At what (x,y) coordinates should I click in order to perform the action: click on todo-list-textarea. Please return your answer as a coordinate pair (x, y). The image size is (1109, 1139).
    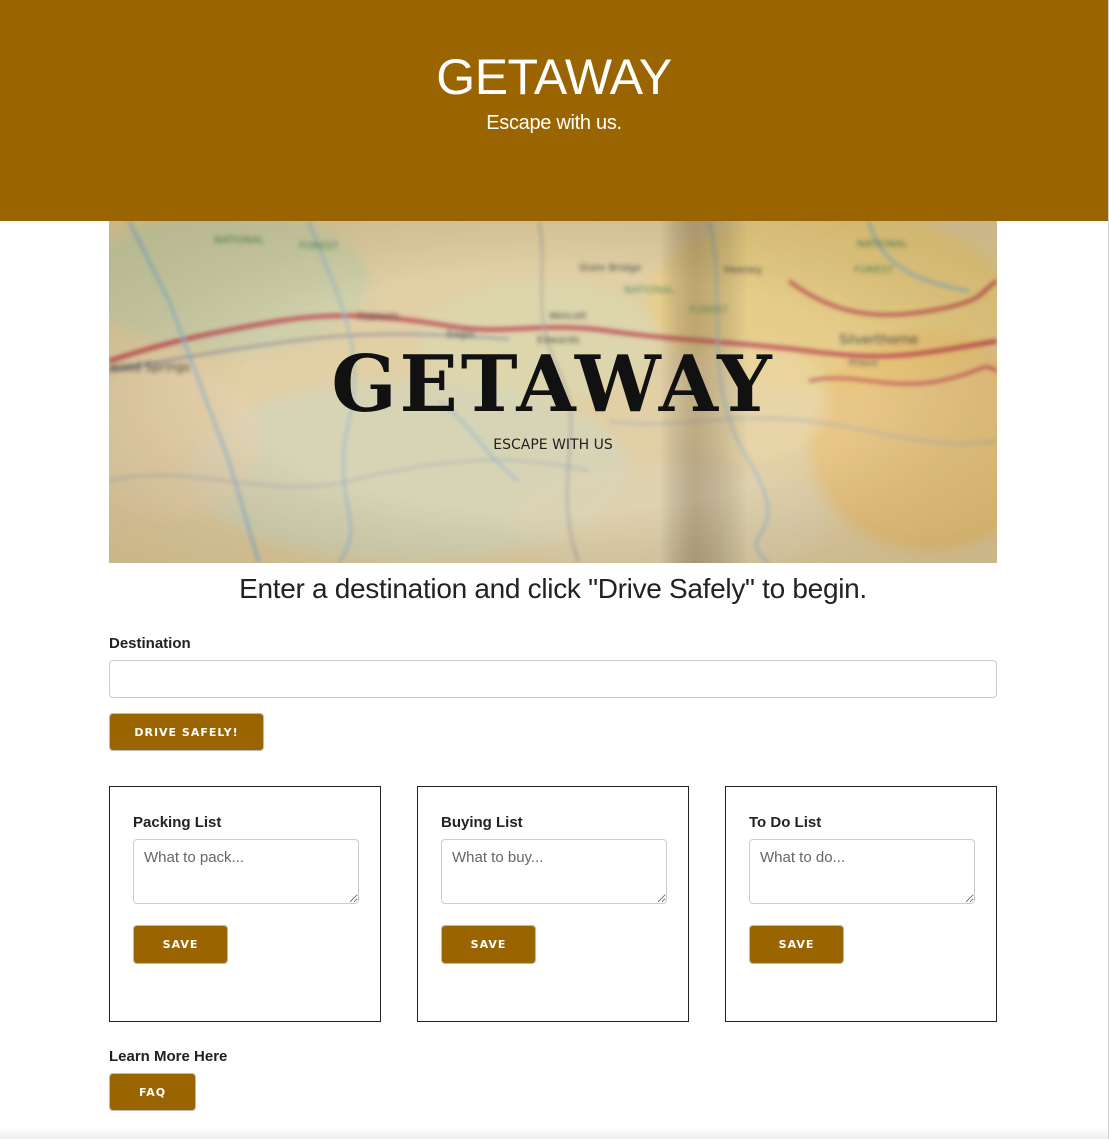
    Looking at the image, I should click on (862, 871).